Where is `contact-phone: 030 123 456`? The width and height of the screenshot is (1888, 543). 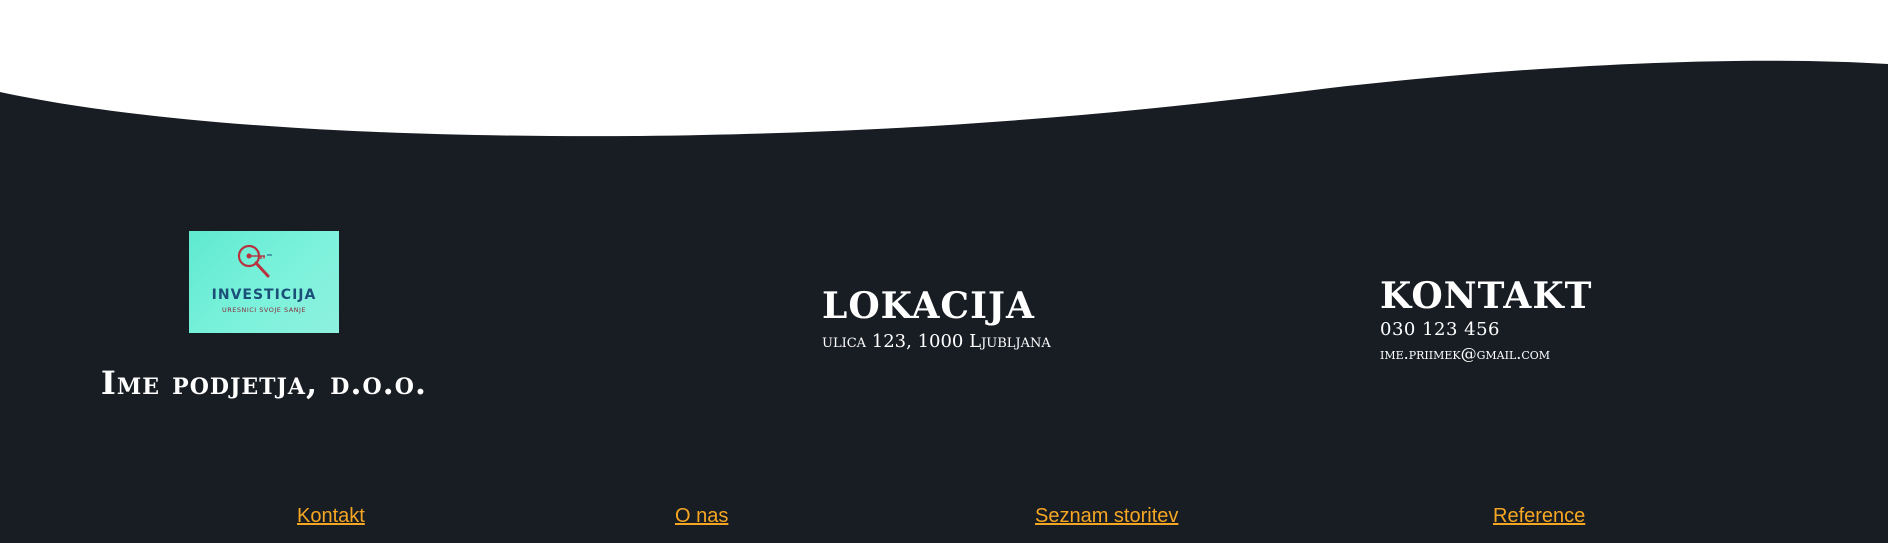
contact-phone: 030 123 456 is located at coordinates (1440, 329).